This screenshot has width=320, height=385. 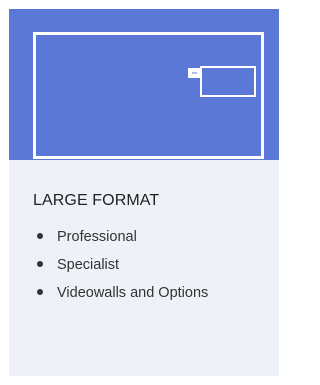 I want to click on feature-item-specialist: Specialist, so click(x=120, y=269).